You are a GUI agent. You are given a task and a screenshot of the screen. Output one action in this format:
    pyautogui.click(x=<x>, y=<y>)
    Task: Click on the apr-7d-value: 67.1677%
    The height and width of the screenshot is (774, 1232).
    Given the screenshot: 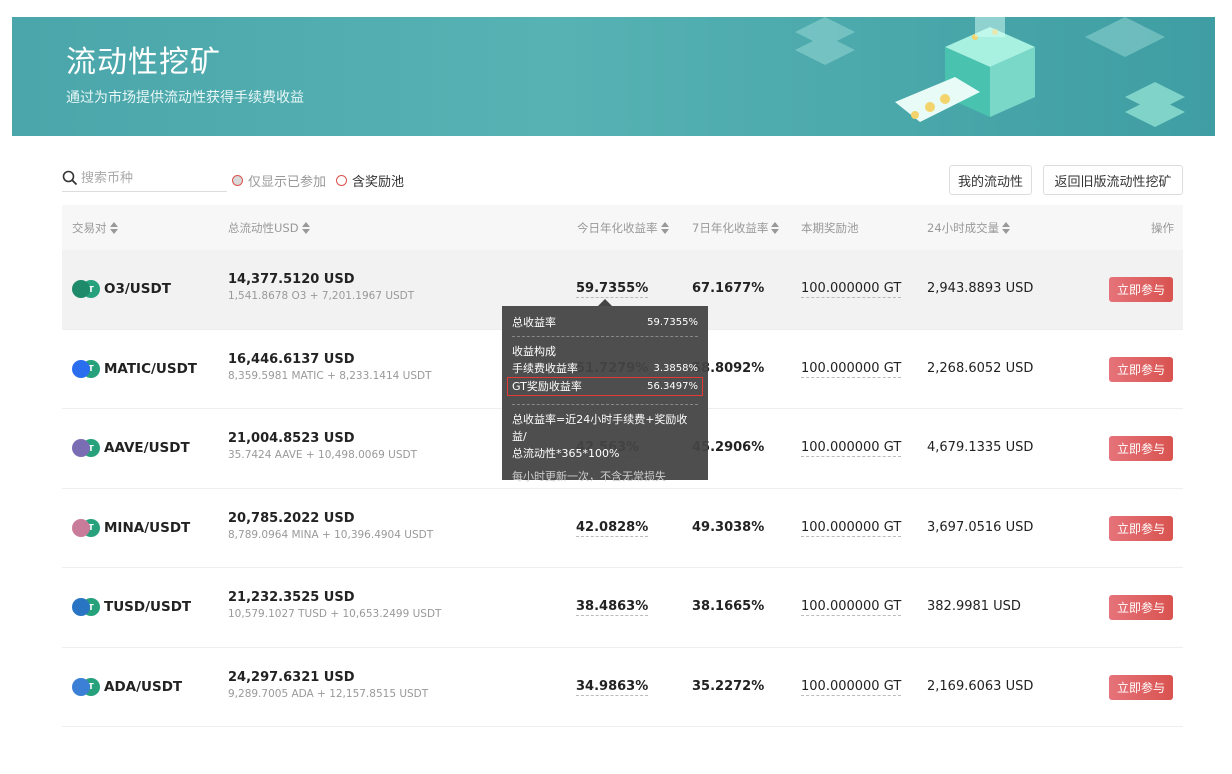 What is the action you would take?
    pyautogui.click(x=728, y=288)
    